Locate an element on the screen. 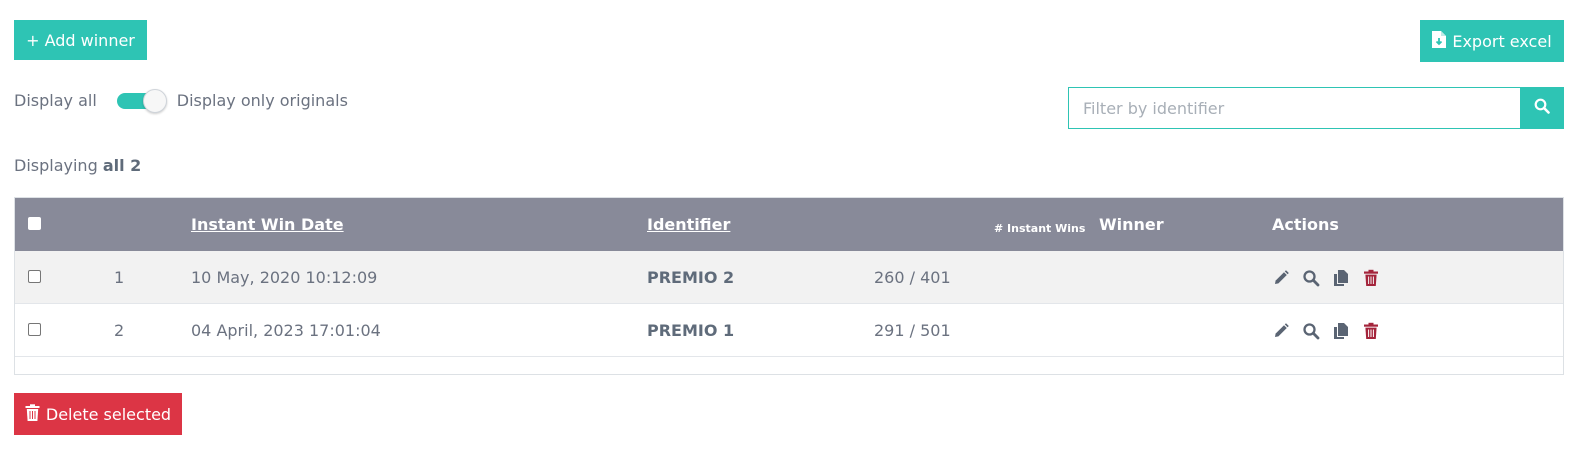 The image size is (1595, 452). row-date: 04 April, 2023 17:01:04 is located at coordinates (286, 330).